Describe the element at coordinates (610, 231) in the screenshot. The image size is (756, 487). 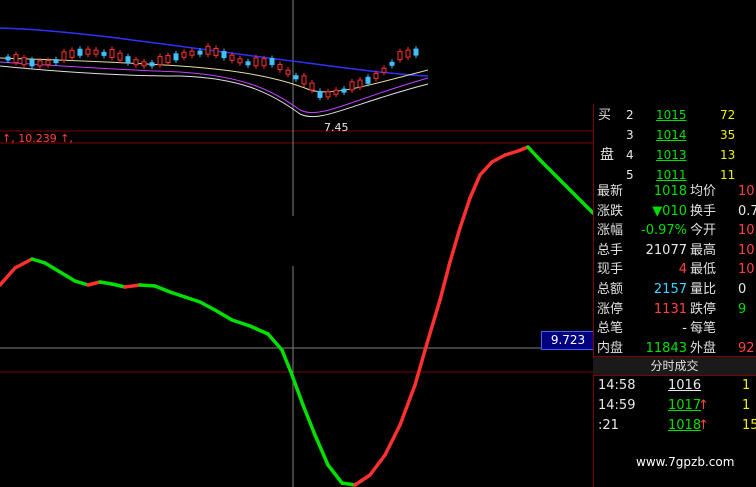
I see `quote-label: 涨幅` at that location.